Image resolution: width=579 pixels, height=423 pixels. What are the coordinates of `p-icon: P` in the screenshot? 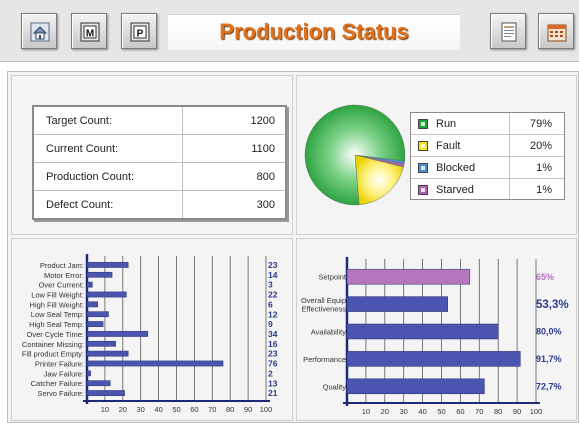 It's located at (140, 32).